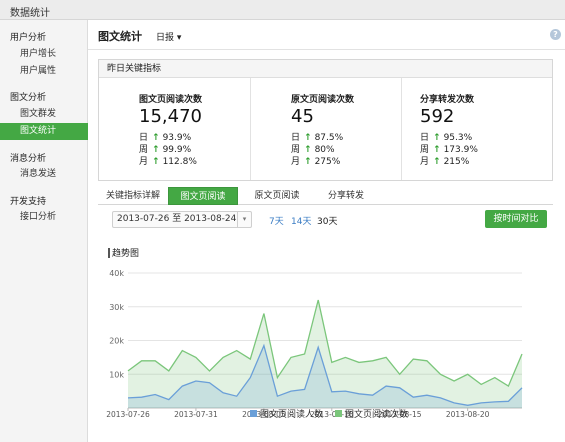 Image resolution: width=565 pixels, height=442 pixels. What do you see at coordinates (196, 414) in the screenshot?
I see `x-tick-label: 2013-07-31` at bounding box center [196, 414].